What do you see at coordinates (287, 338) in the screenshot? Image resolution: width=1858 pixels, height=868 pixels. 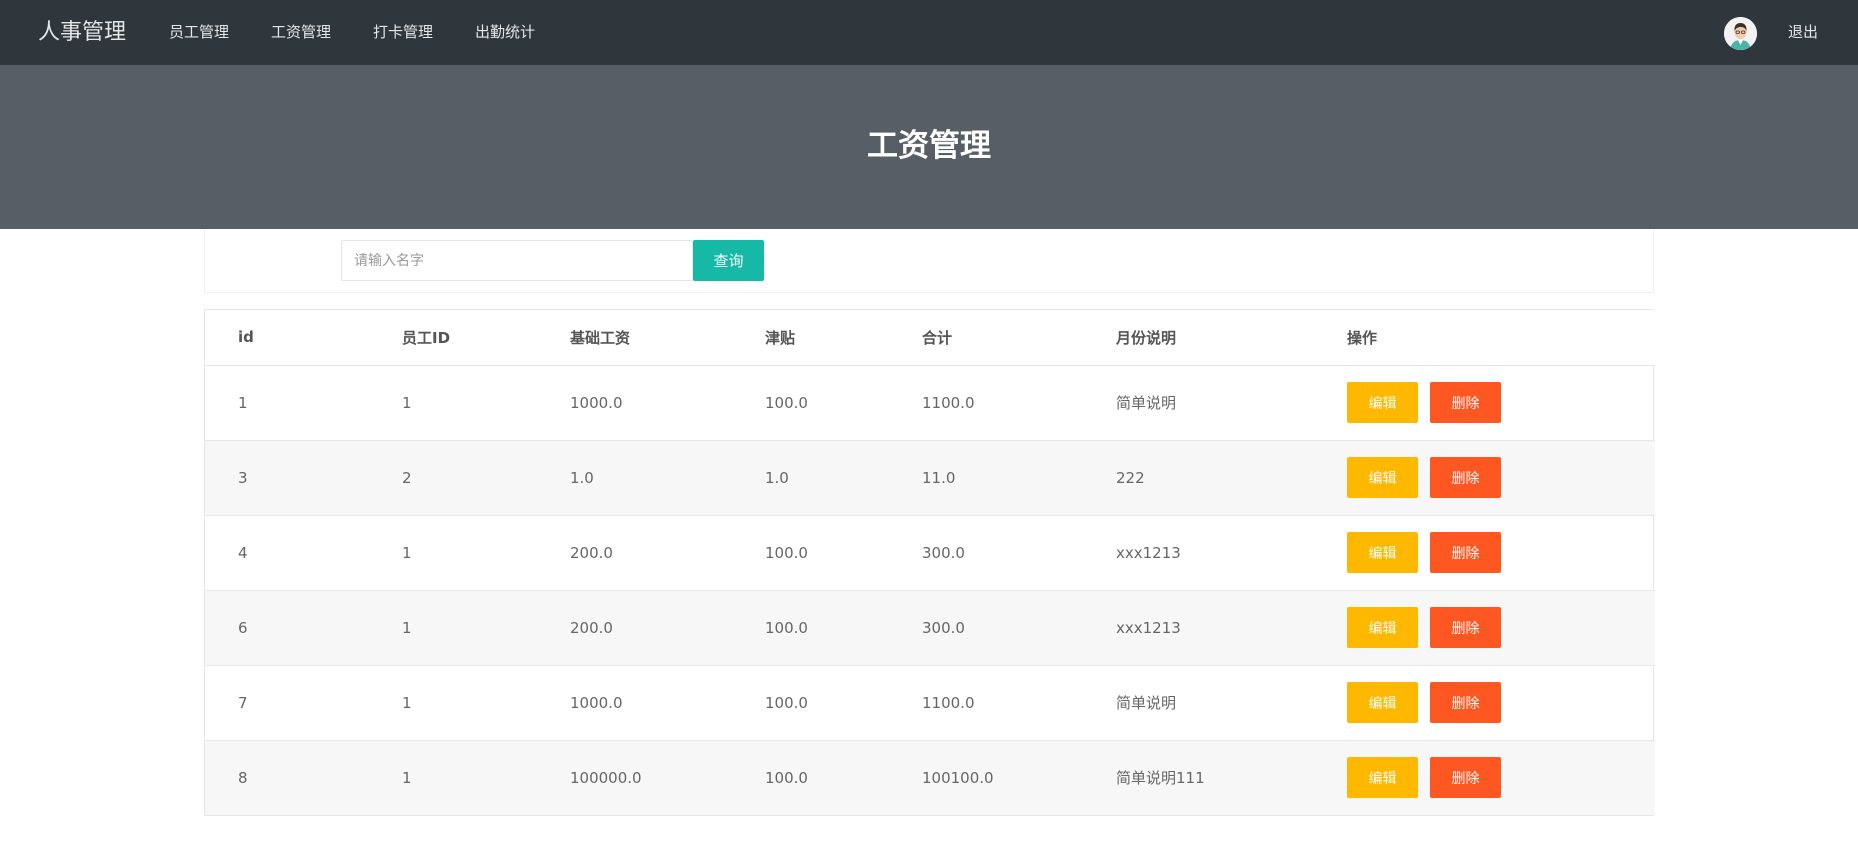 I see `column-header-id: id` at bounding box center [287, 338].